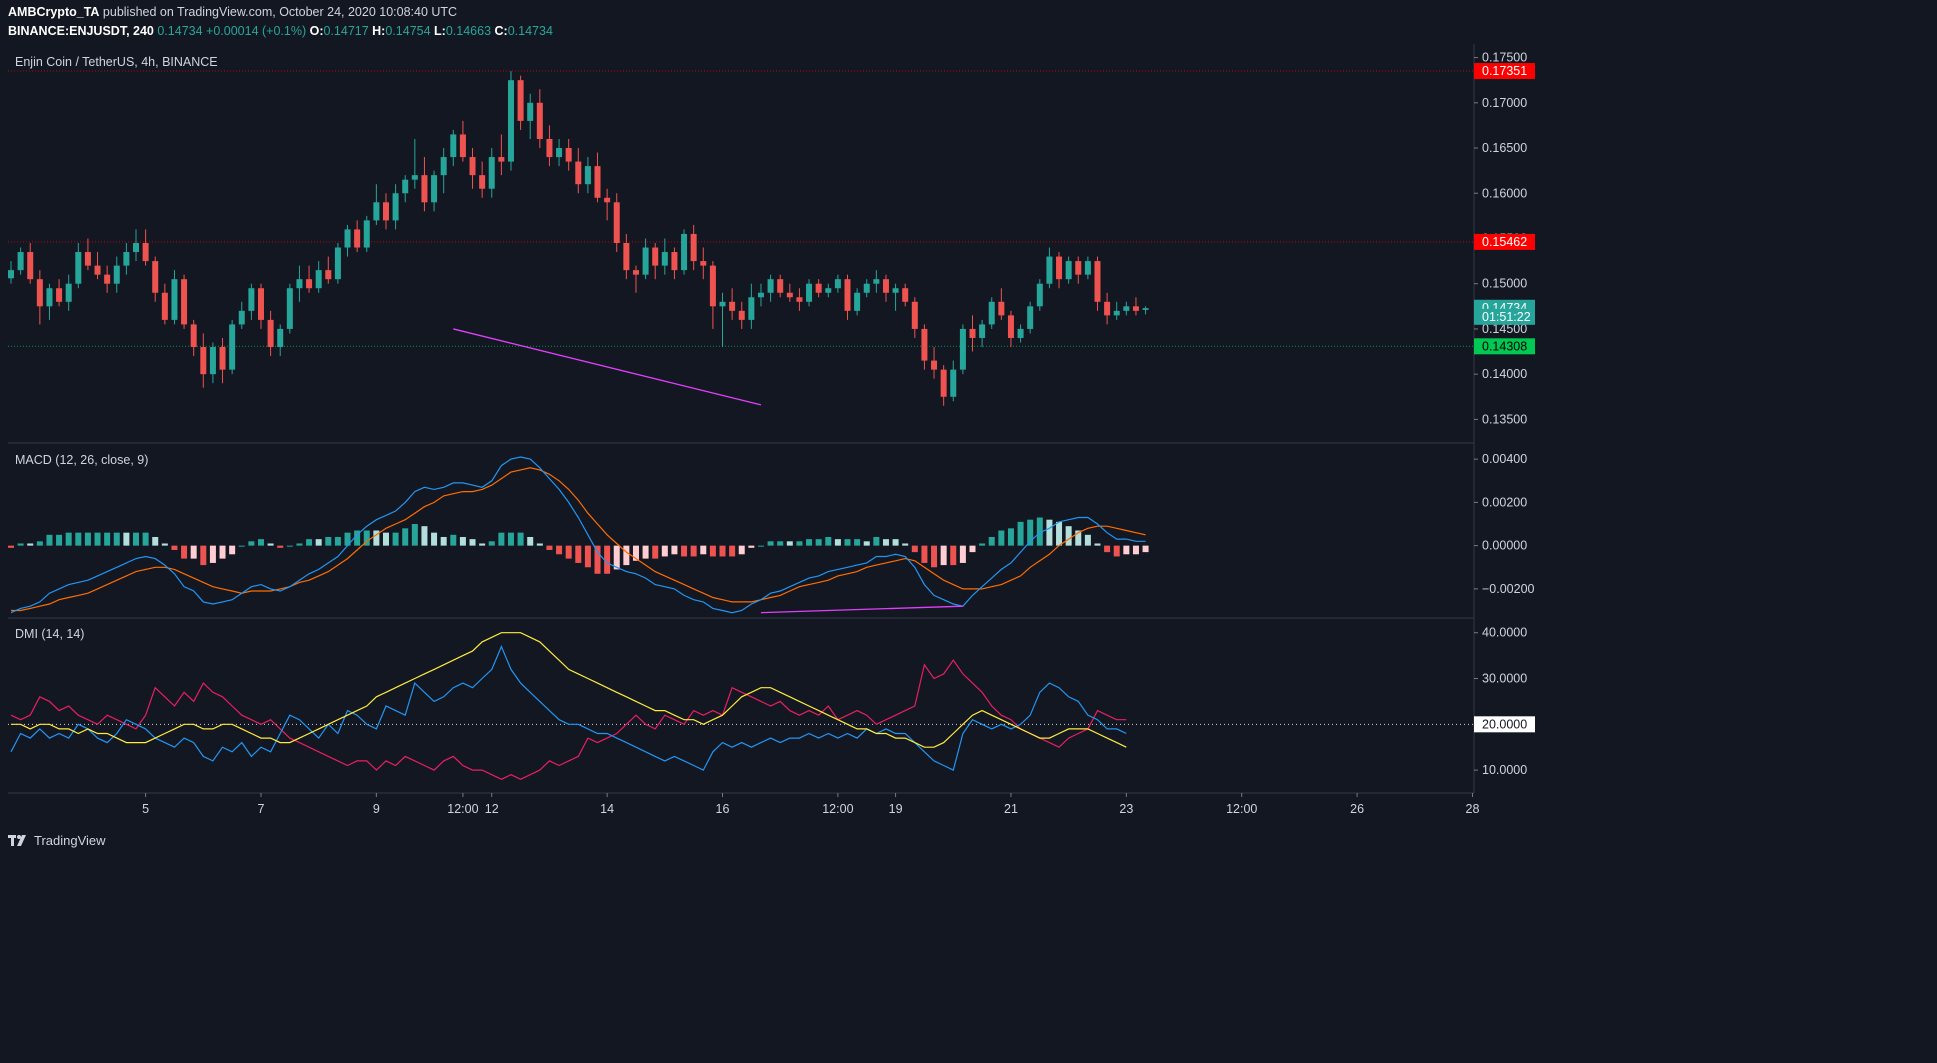 This screenshot has width=1937, height=1063. What do you see at coordinates (1504, 502) in the screenshot?
I see `macd-axis-tick-label: 0.00200` at bounding box center [1504, 502].